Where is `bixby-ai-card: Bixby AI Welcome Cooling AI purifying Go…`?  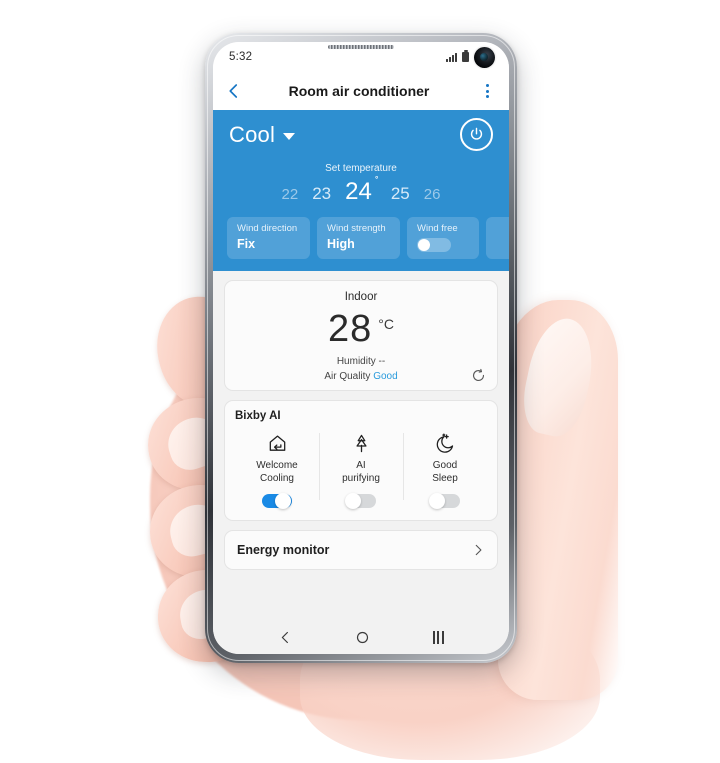
bixby-ai-card: Bixby AI Welcome Cooling AI purifying Go… is located at coordinates (361, 461).